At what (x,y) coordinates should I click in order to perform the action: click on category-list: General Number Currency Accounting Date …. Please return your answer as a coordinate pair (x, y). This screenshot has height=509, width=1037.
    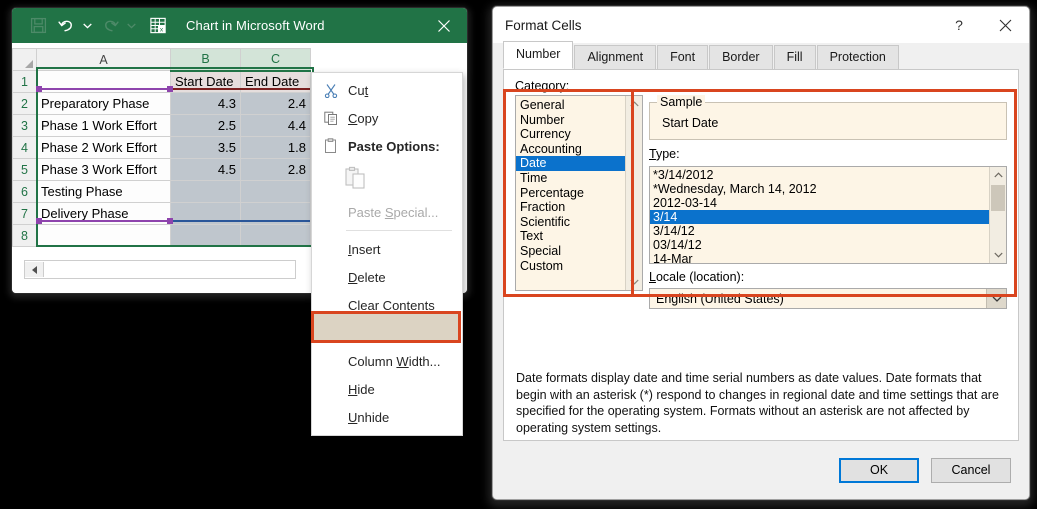
    Looking at the image, I should click on (570, 193).